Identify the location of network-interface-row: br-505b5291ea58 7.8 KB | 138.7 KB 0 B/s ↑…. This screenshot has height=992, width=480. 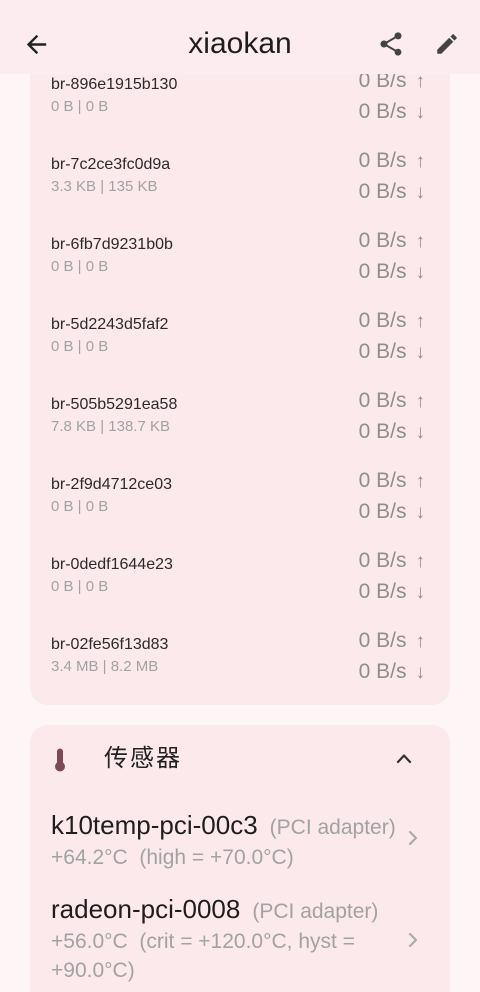
(240, 424).